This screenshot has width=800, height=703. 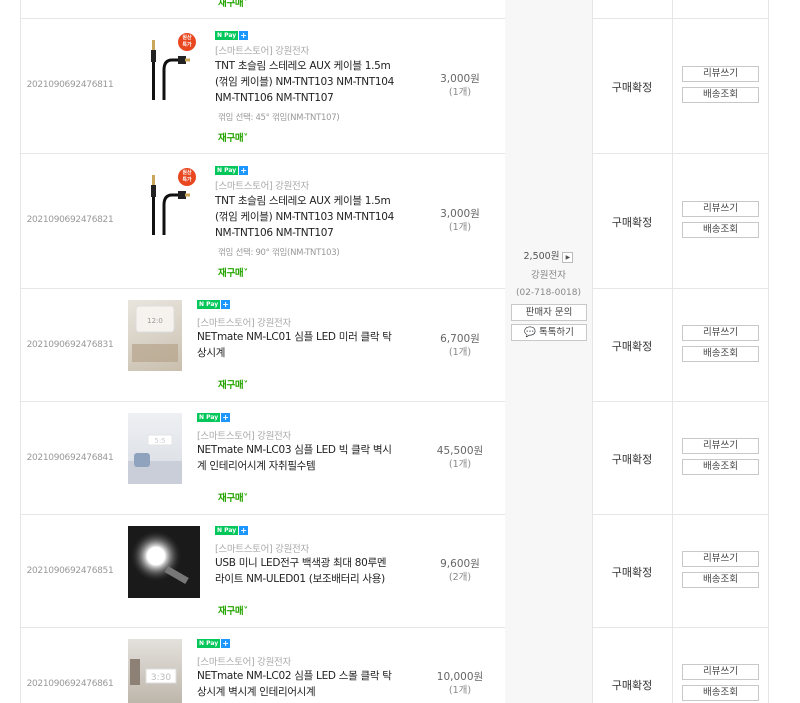 I want to click on product-name-line: TNT 초슬림 스테레오 AUX 케이블 1.5m, so click(x=303, y=201).